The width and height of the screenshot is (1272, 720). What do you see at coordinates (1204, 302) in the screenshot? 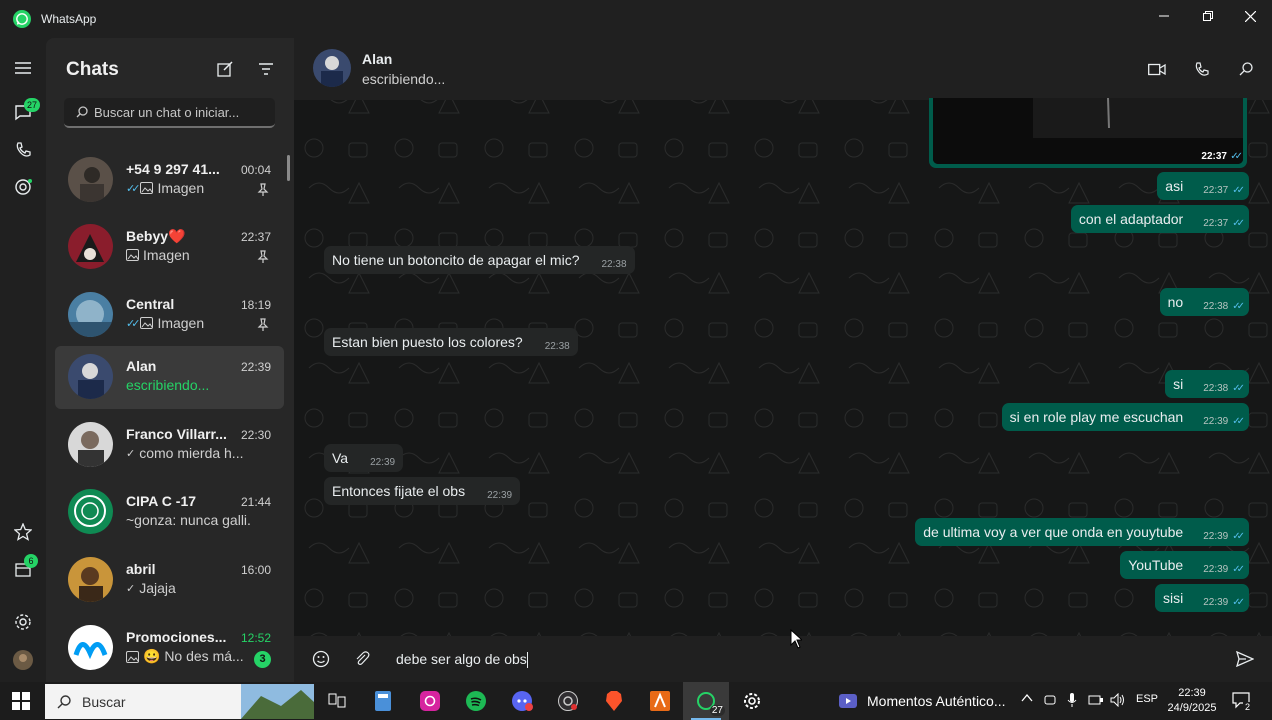
I see `outgoing-message: no 22:38 ✓✓` at bounding box center [1204, 302].